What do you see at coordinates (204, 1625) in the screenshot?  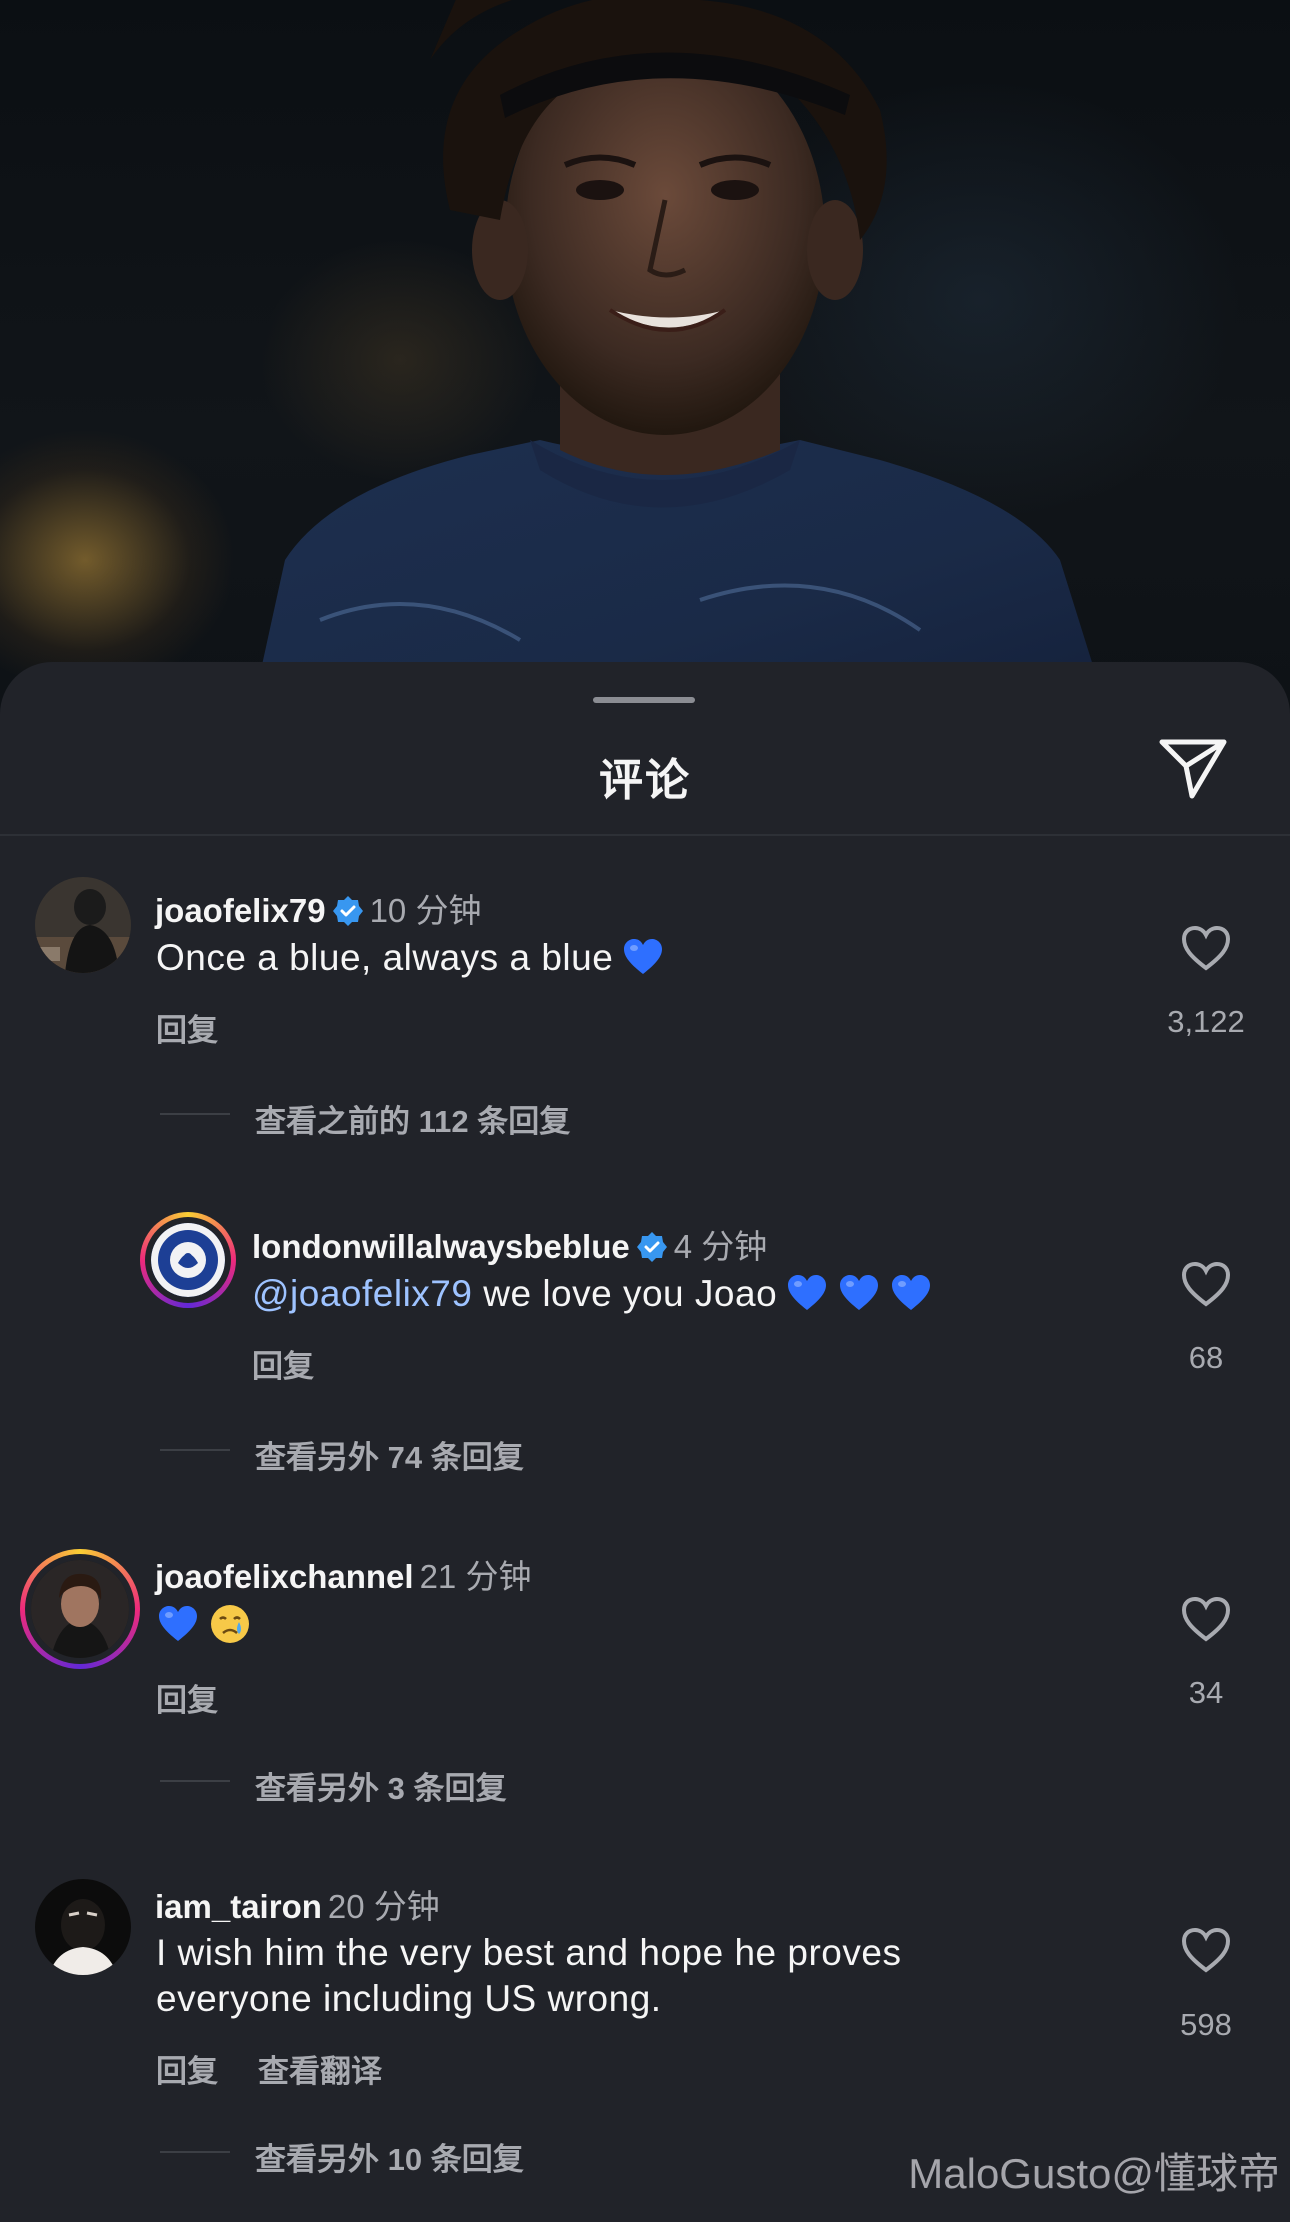 I see `comment-text` at bounding box center [204, 1625].